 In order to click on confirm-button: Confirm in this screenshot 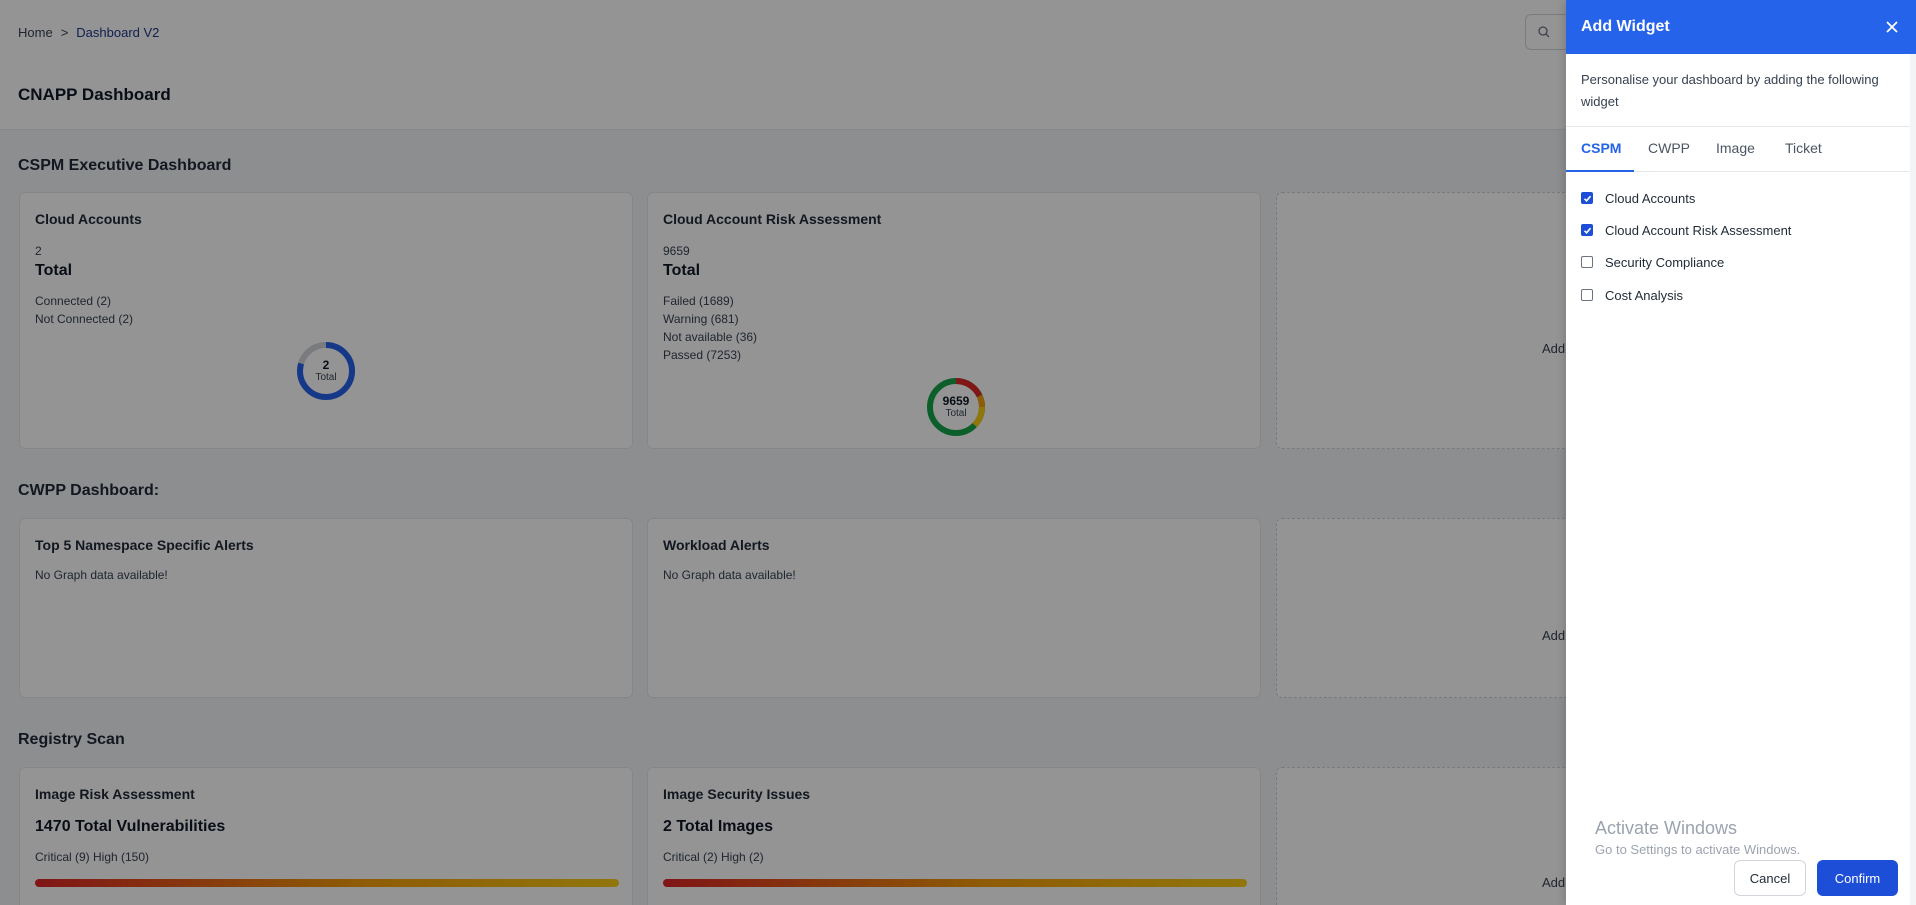, I will do `click(1857, 878)`.